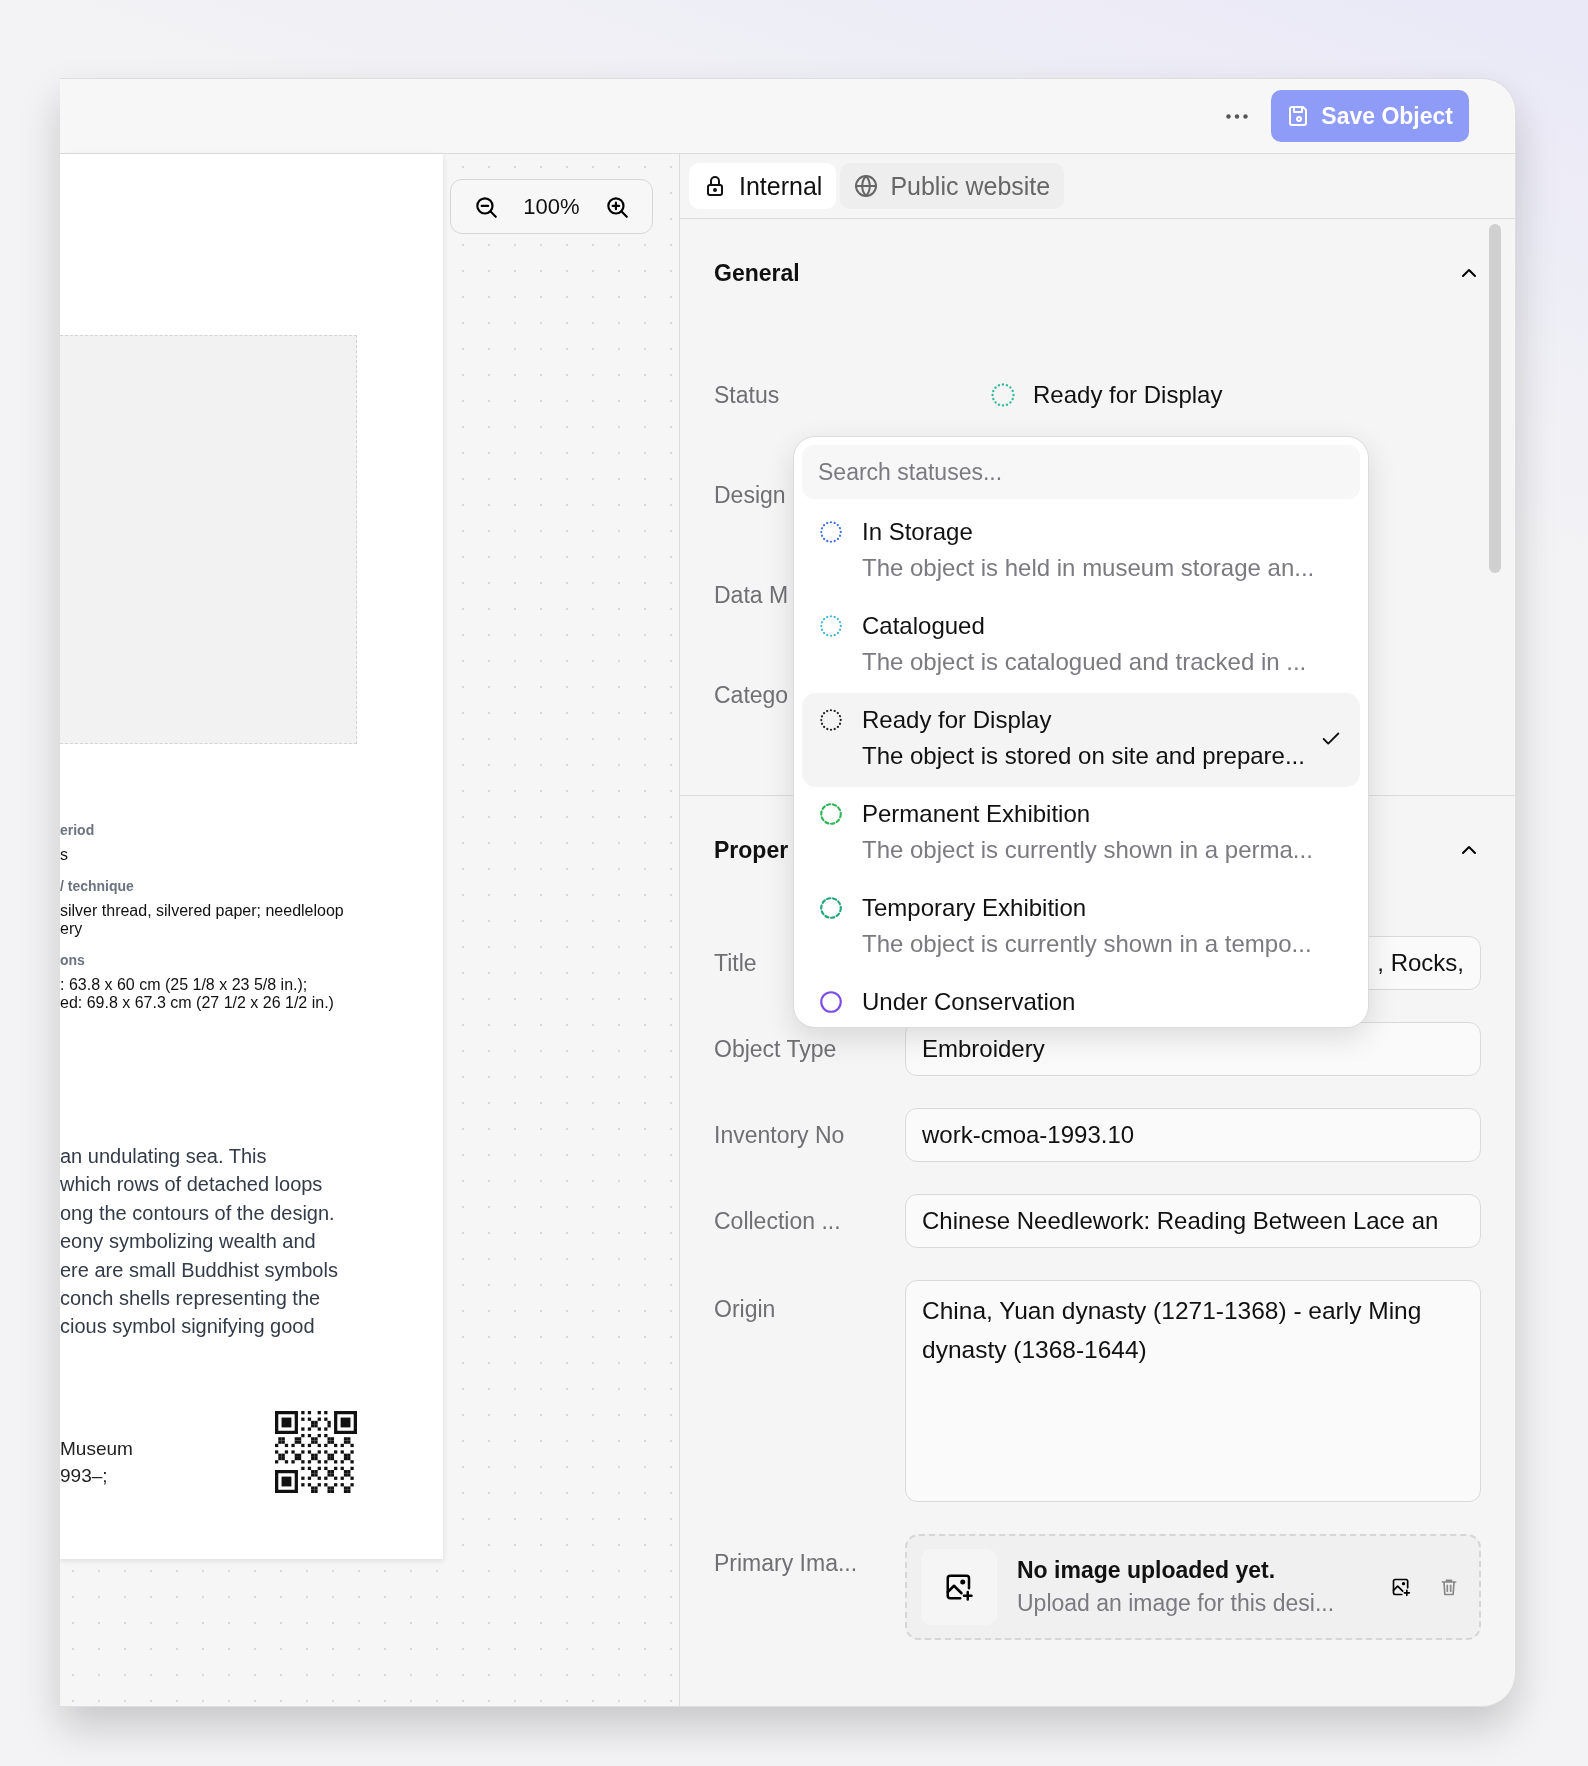  Describe the element at coordinates (1193, 1135) in the screenshot. I see `input-field: work-cmoa-1993.10` at that location.